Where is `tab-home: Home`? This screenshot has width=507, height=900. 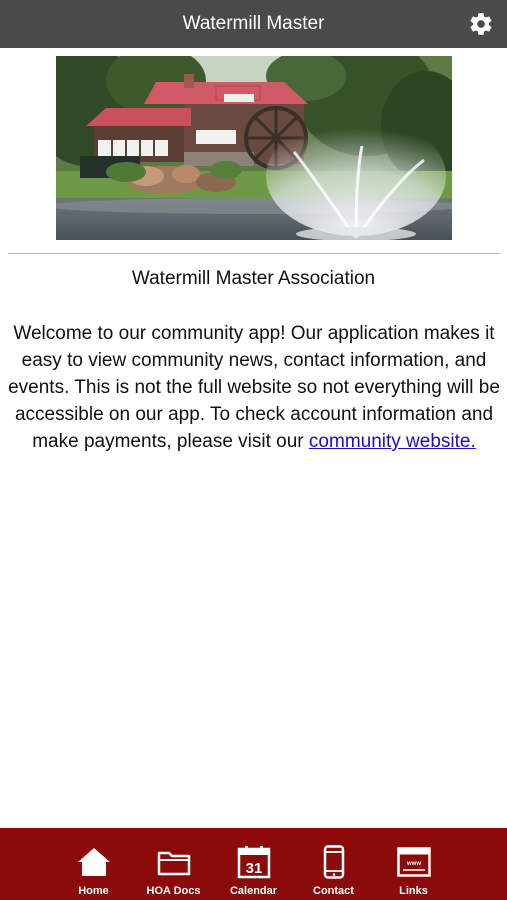
tab-home: Home is located at coordinates (94, 864).